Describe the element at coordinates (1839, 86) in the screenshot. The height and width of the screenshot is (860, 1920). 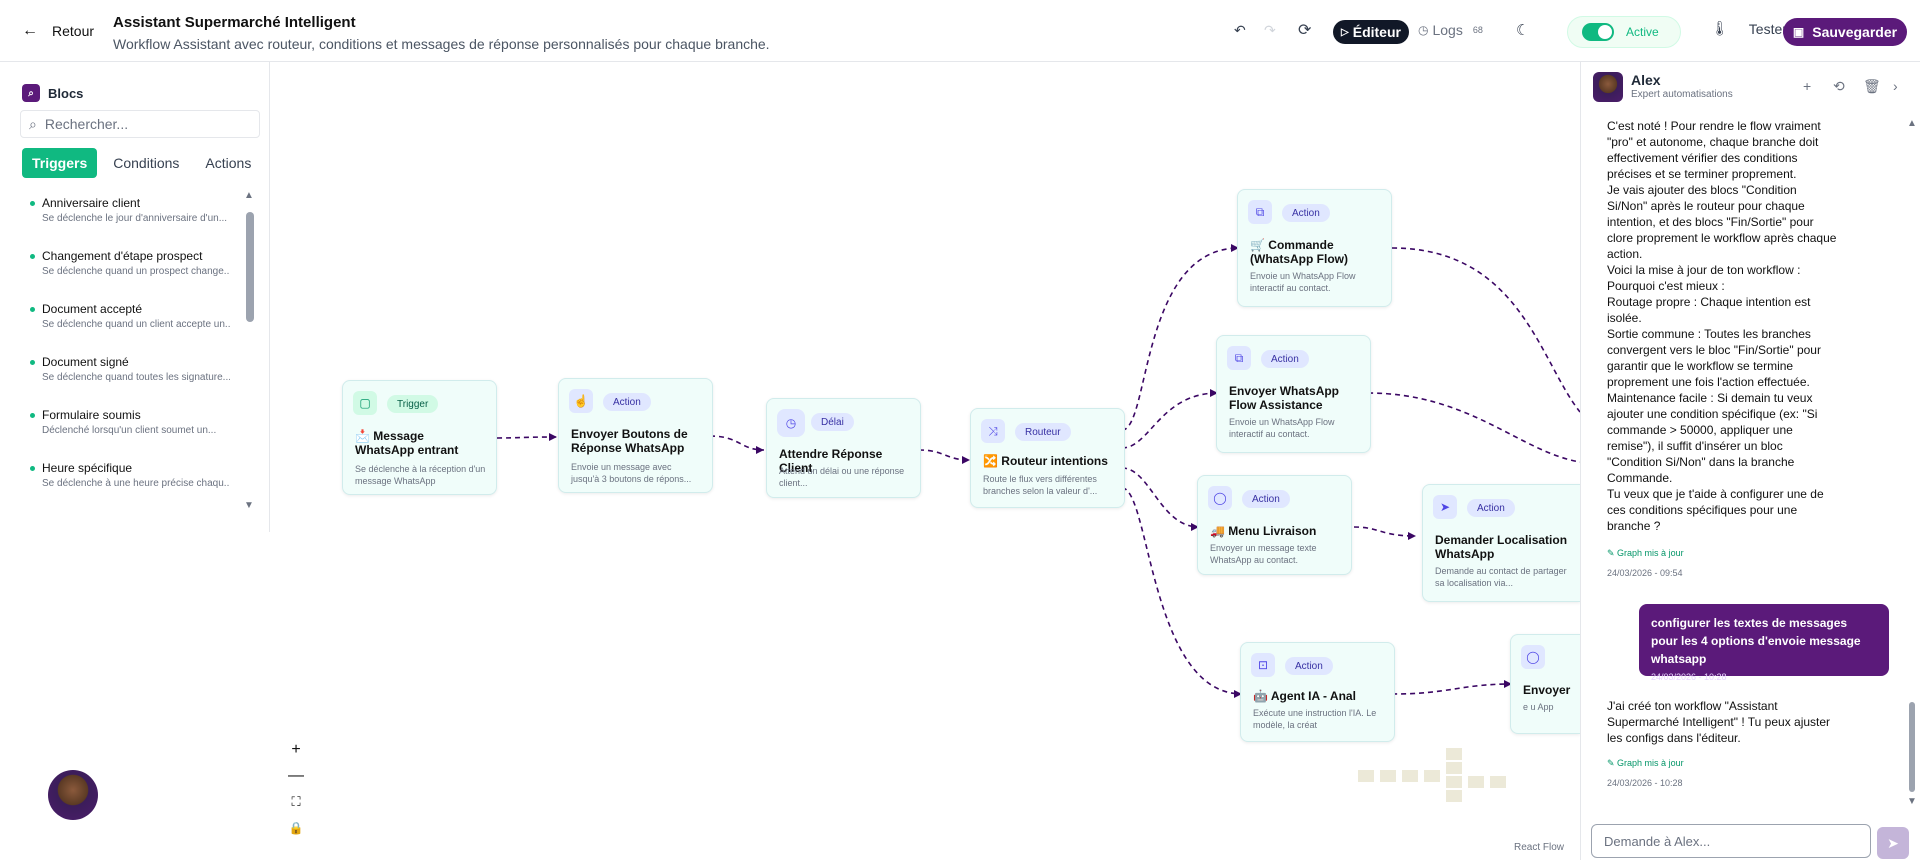
I see `history-icon: ⟲` at that location.